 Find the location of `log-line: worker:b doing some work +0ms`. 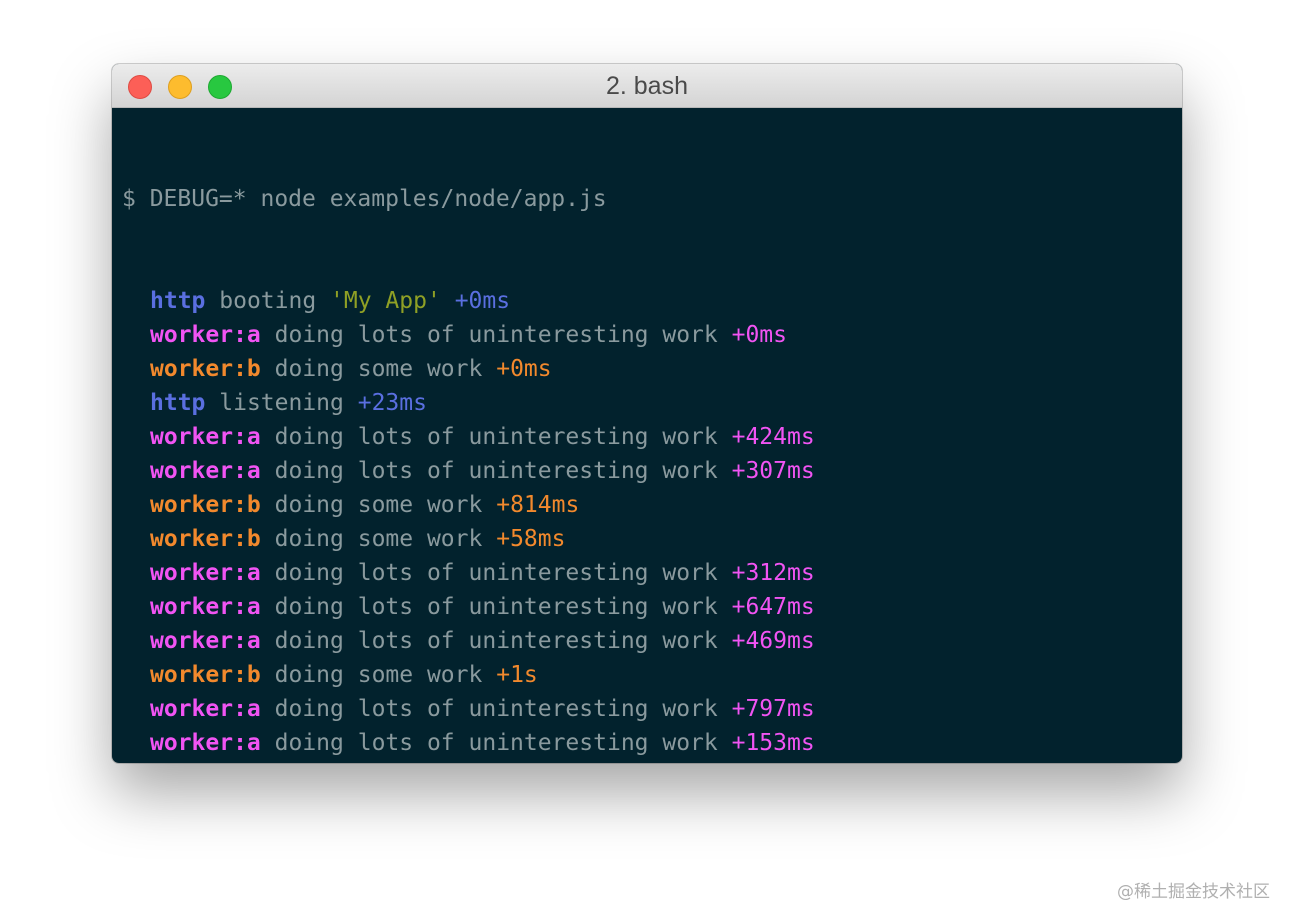

log-line: worker:b doing some work +0ms is located at coordinates (647, 369).